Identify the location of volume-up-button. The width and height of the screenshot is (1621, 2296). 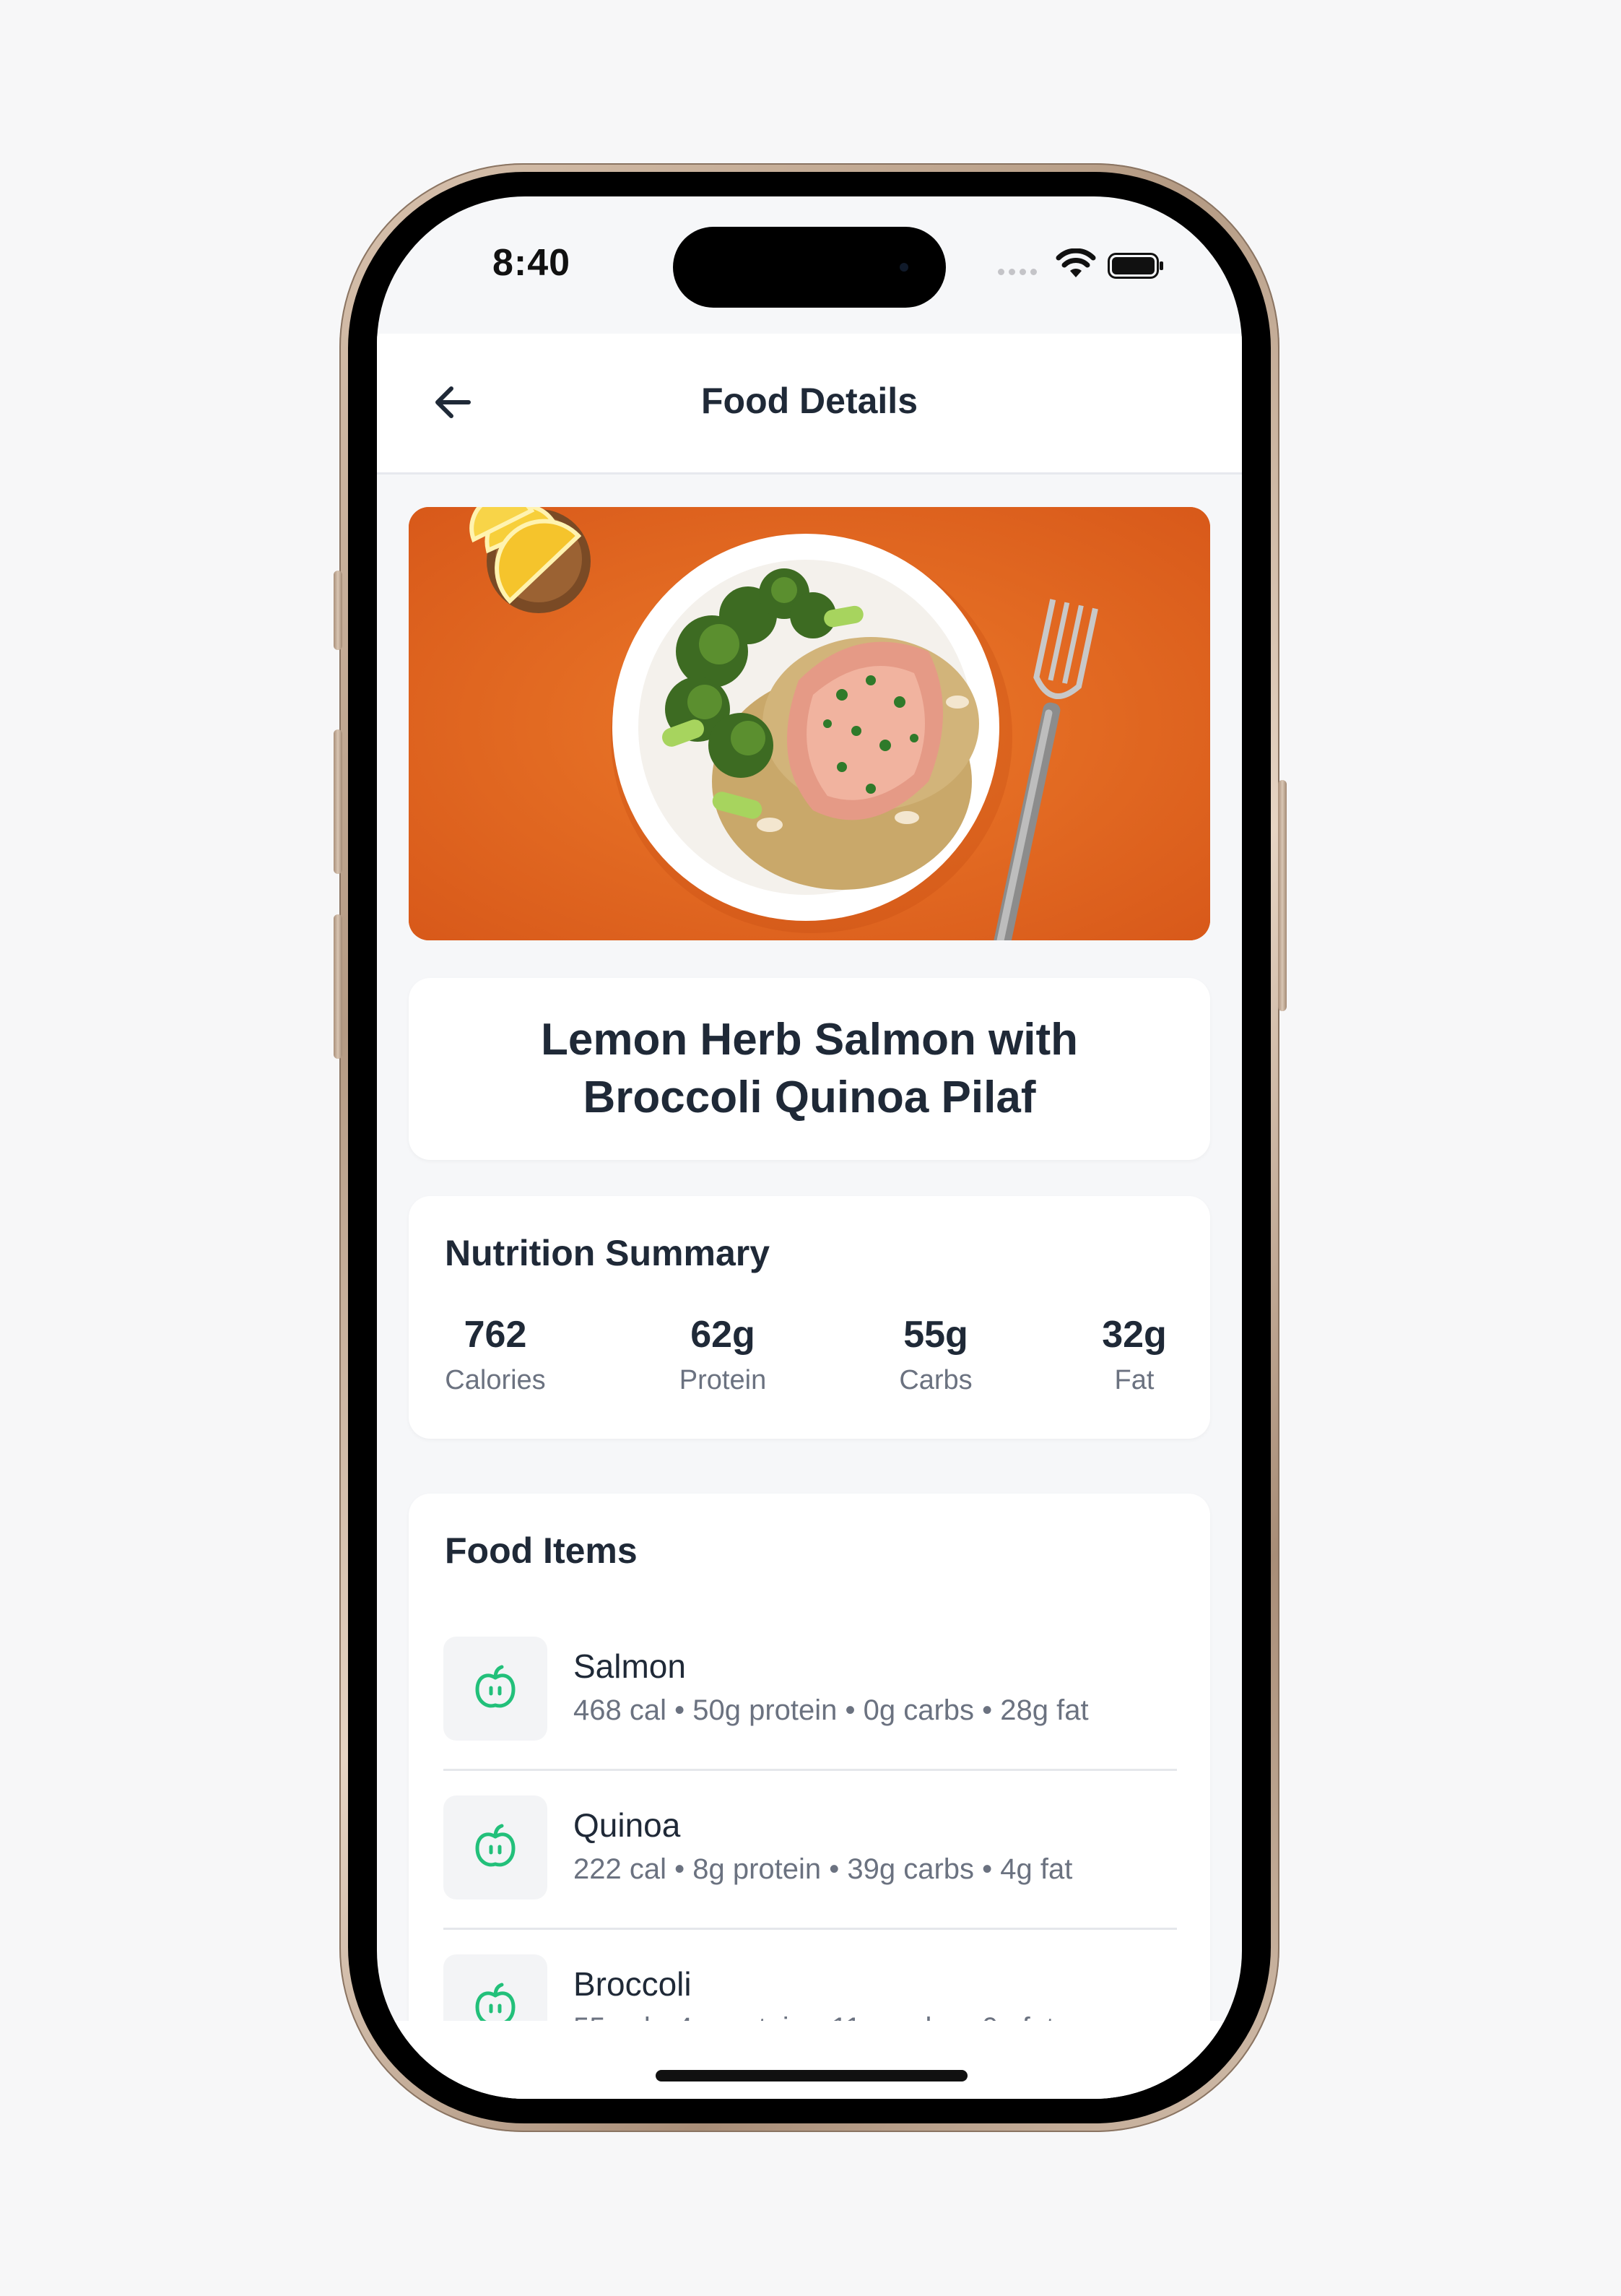
(338, 801).